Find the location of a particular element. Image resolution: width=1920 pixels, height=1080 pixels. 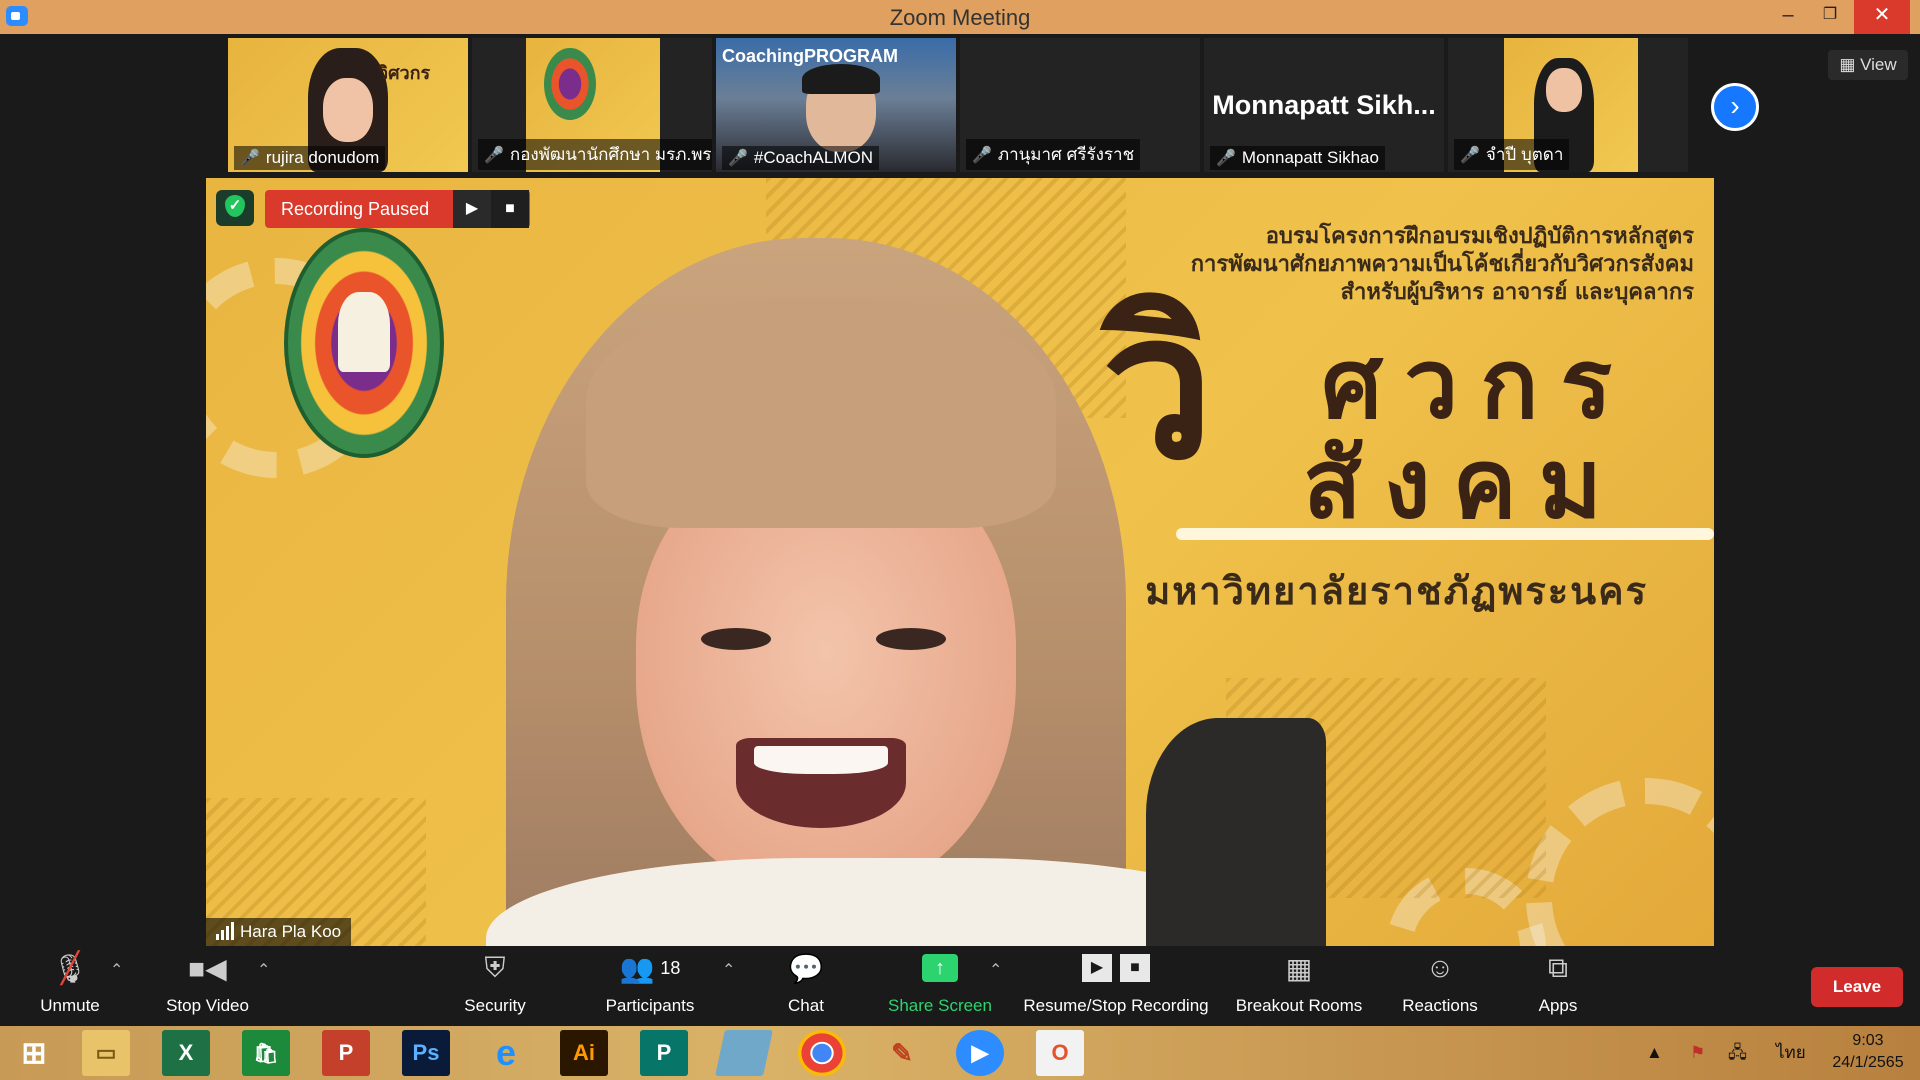

resume-stop-recording-button: ▶ ■ Resume/Stop Recording is located at coordinates (1116, 986).